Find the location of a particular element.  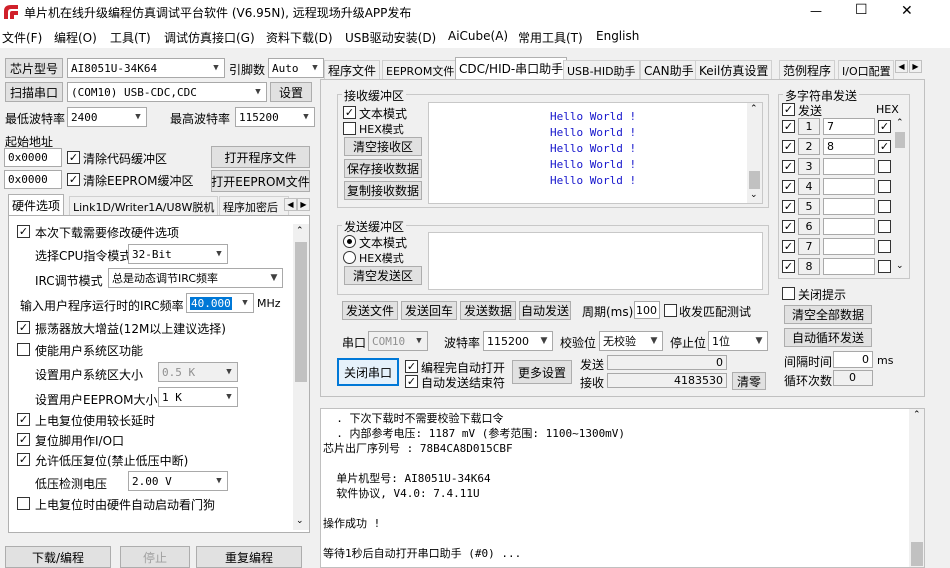

tab-offline: Link1D/Writer1A/U8W脱机 is located at coordinates (144, 206).